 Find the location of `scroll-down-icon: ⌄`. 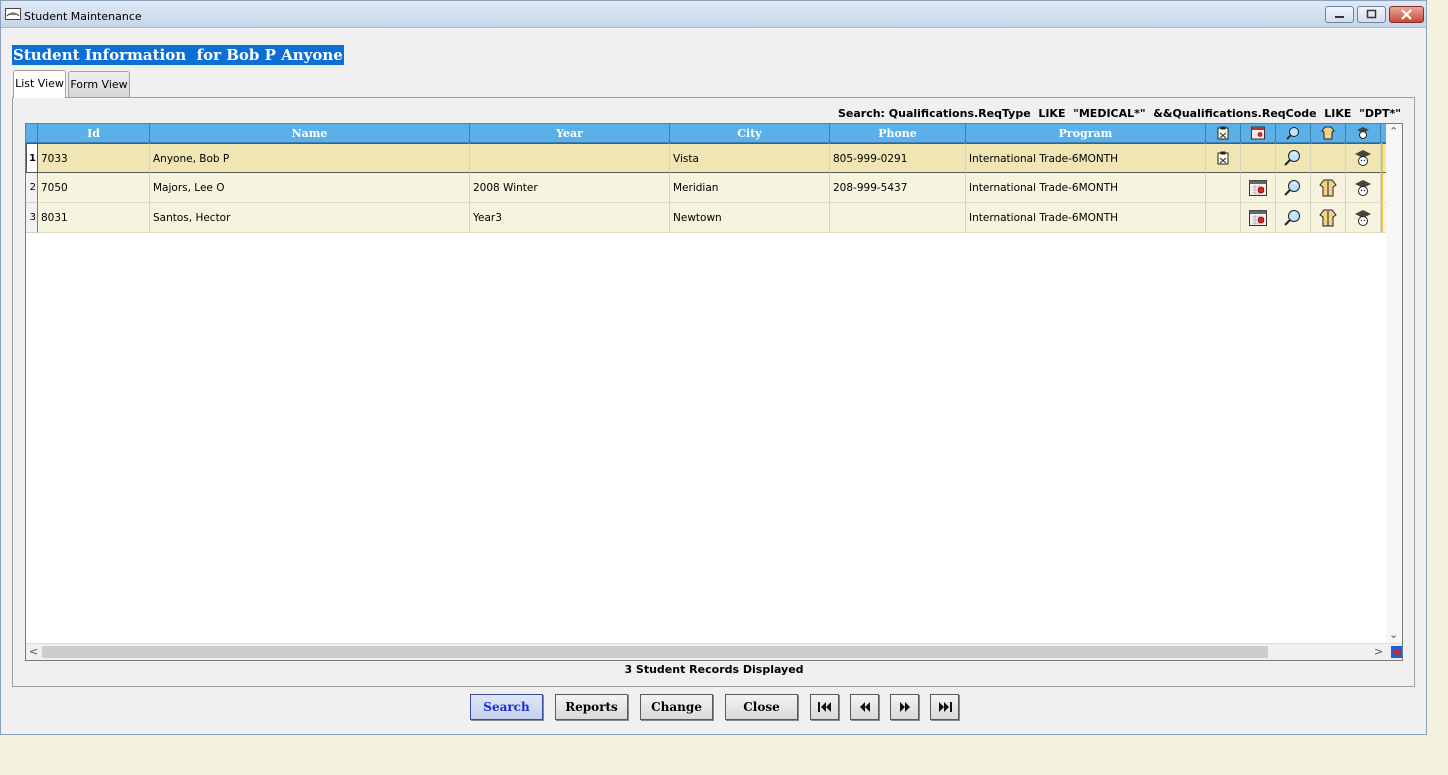

scroll-down-icon: ⌄ is located at coordinates (1393, 635).